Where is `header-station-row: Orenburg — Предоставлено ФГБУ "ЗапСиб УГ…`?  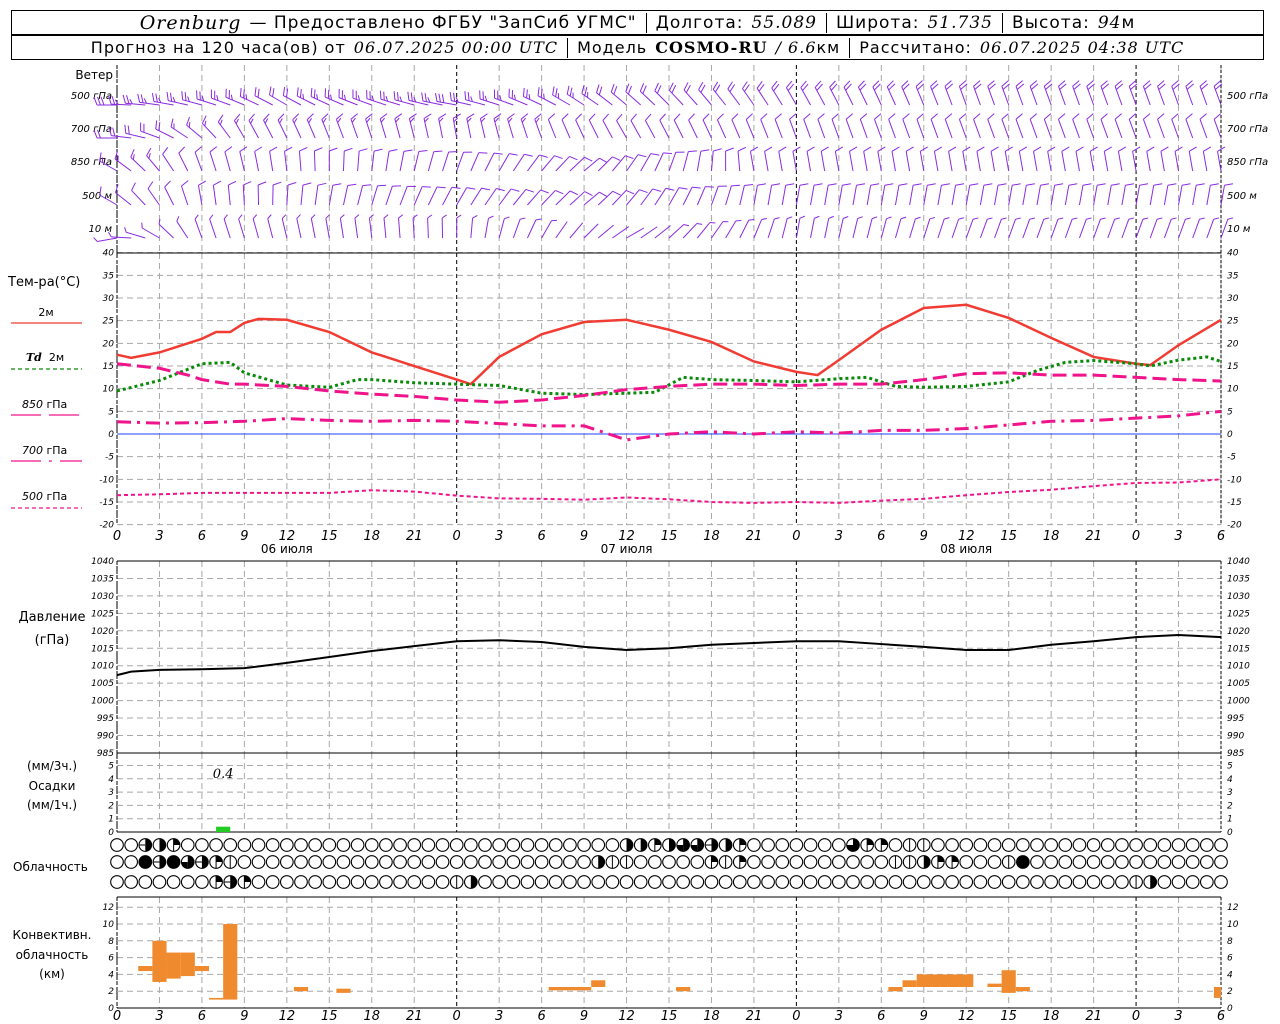
header-station-row: Orenburg — Предоставлено ФГБУ "ЗапСиб УГ… is located at coordinates (637, 22).